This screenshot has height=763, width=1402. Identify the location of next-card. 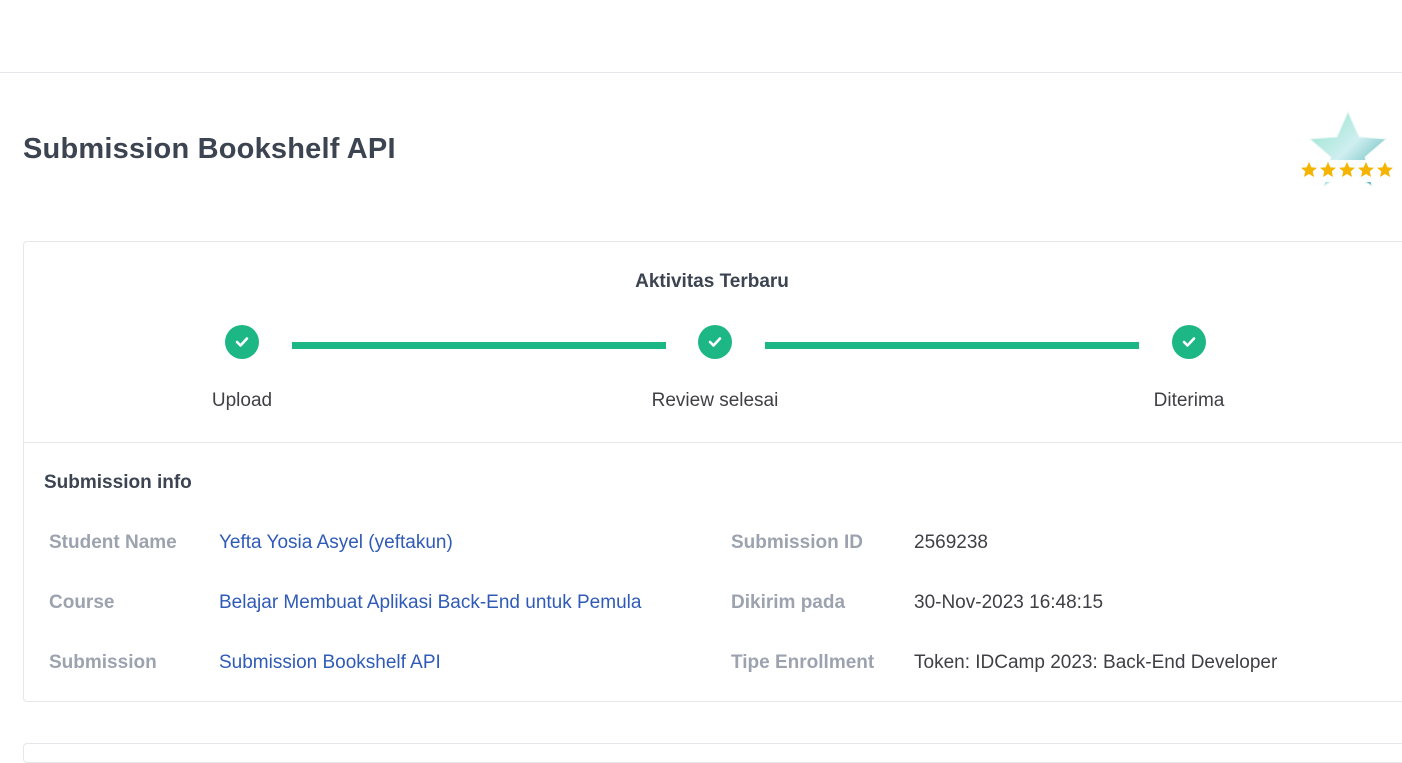
(712, 753).